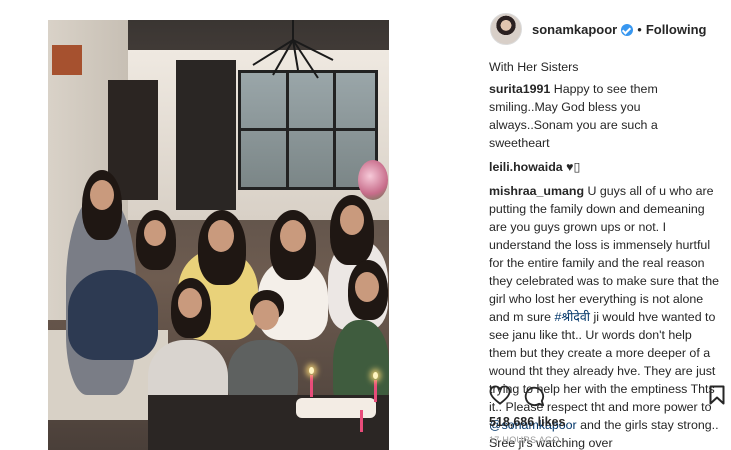 This screenshot has height=450, width=731. I want to click on photo-window, so click(308, 130).